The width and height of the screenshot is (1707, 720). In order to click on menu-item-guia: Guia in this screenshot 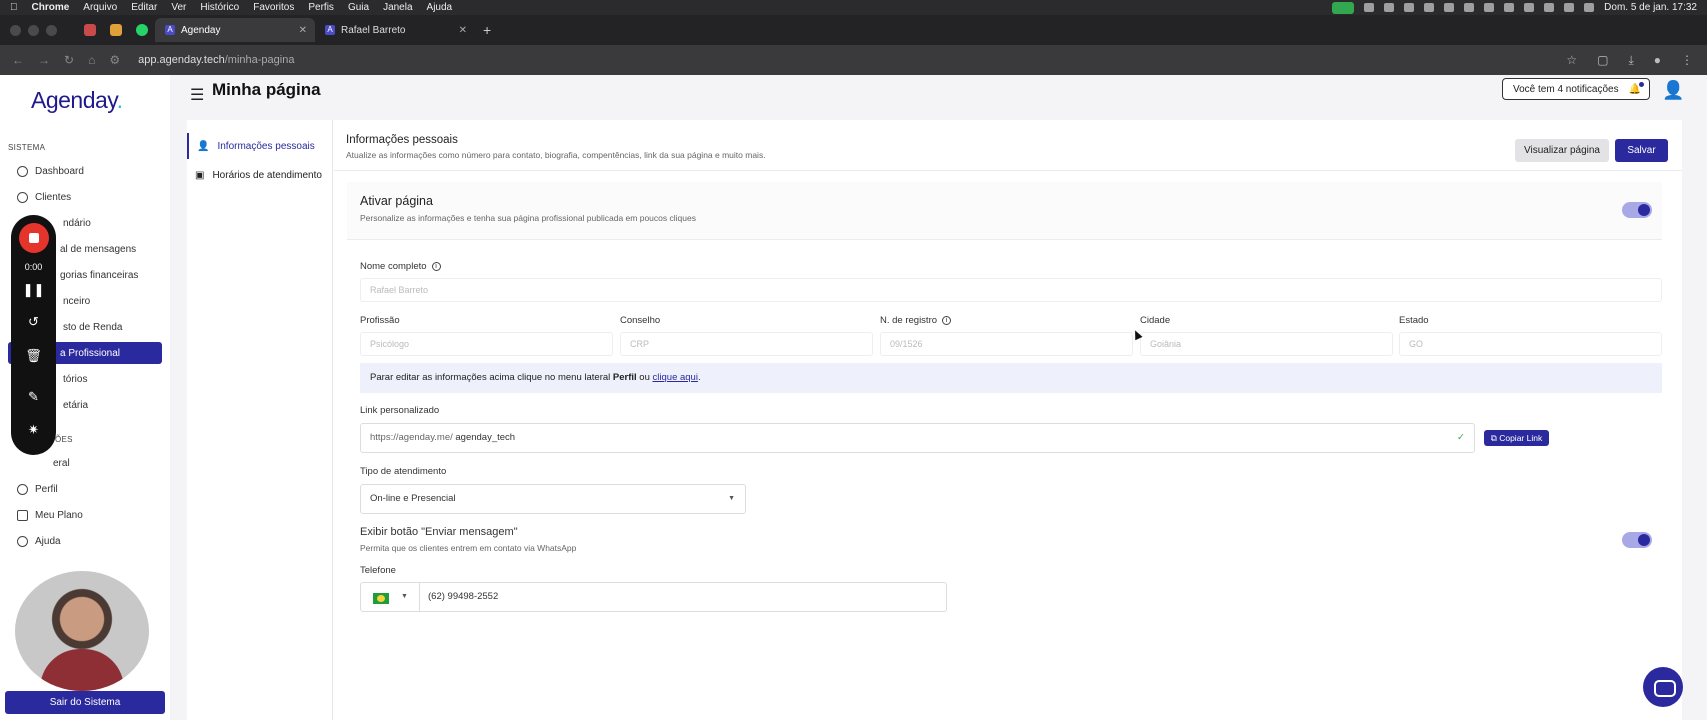, I will do `click(358, 7)`.